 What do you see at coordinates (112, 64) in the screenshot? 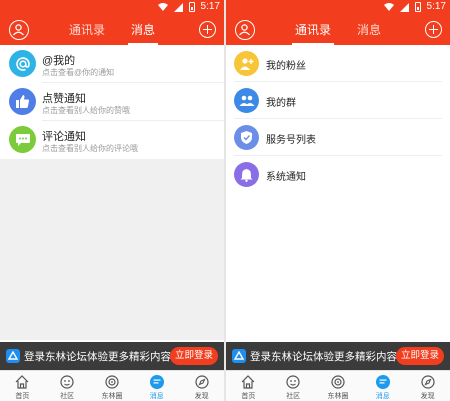
I see `list-item-mentions: @我的 点击查看@你的通知` at bounding box center [112, 64].